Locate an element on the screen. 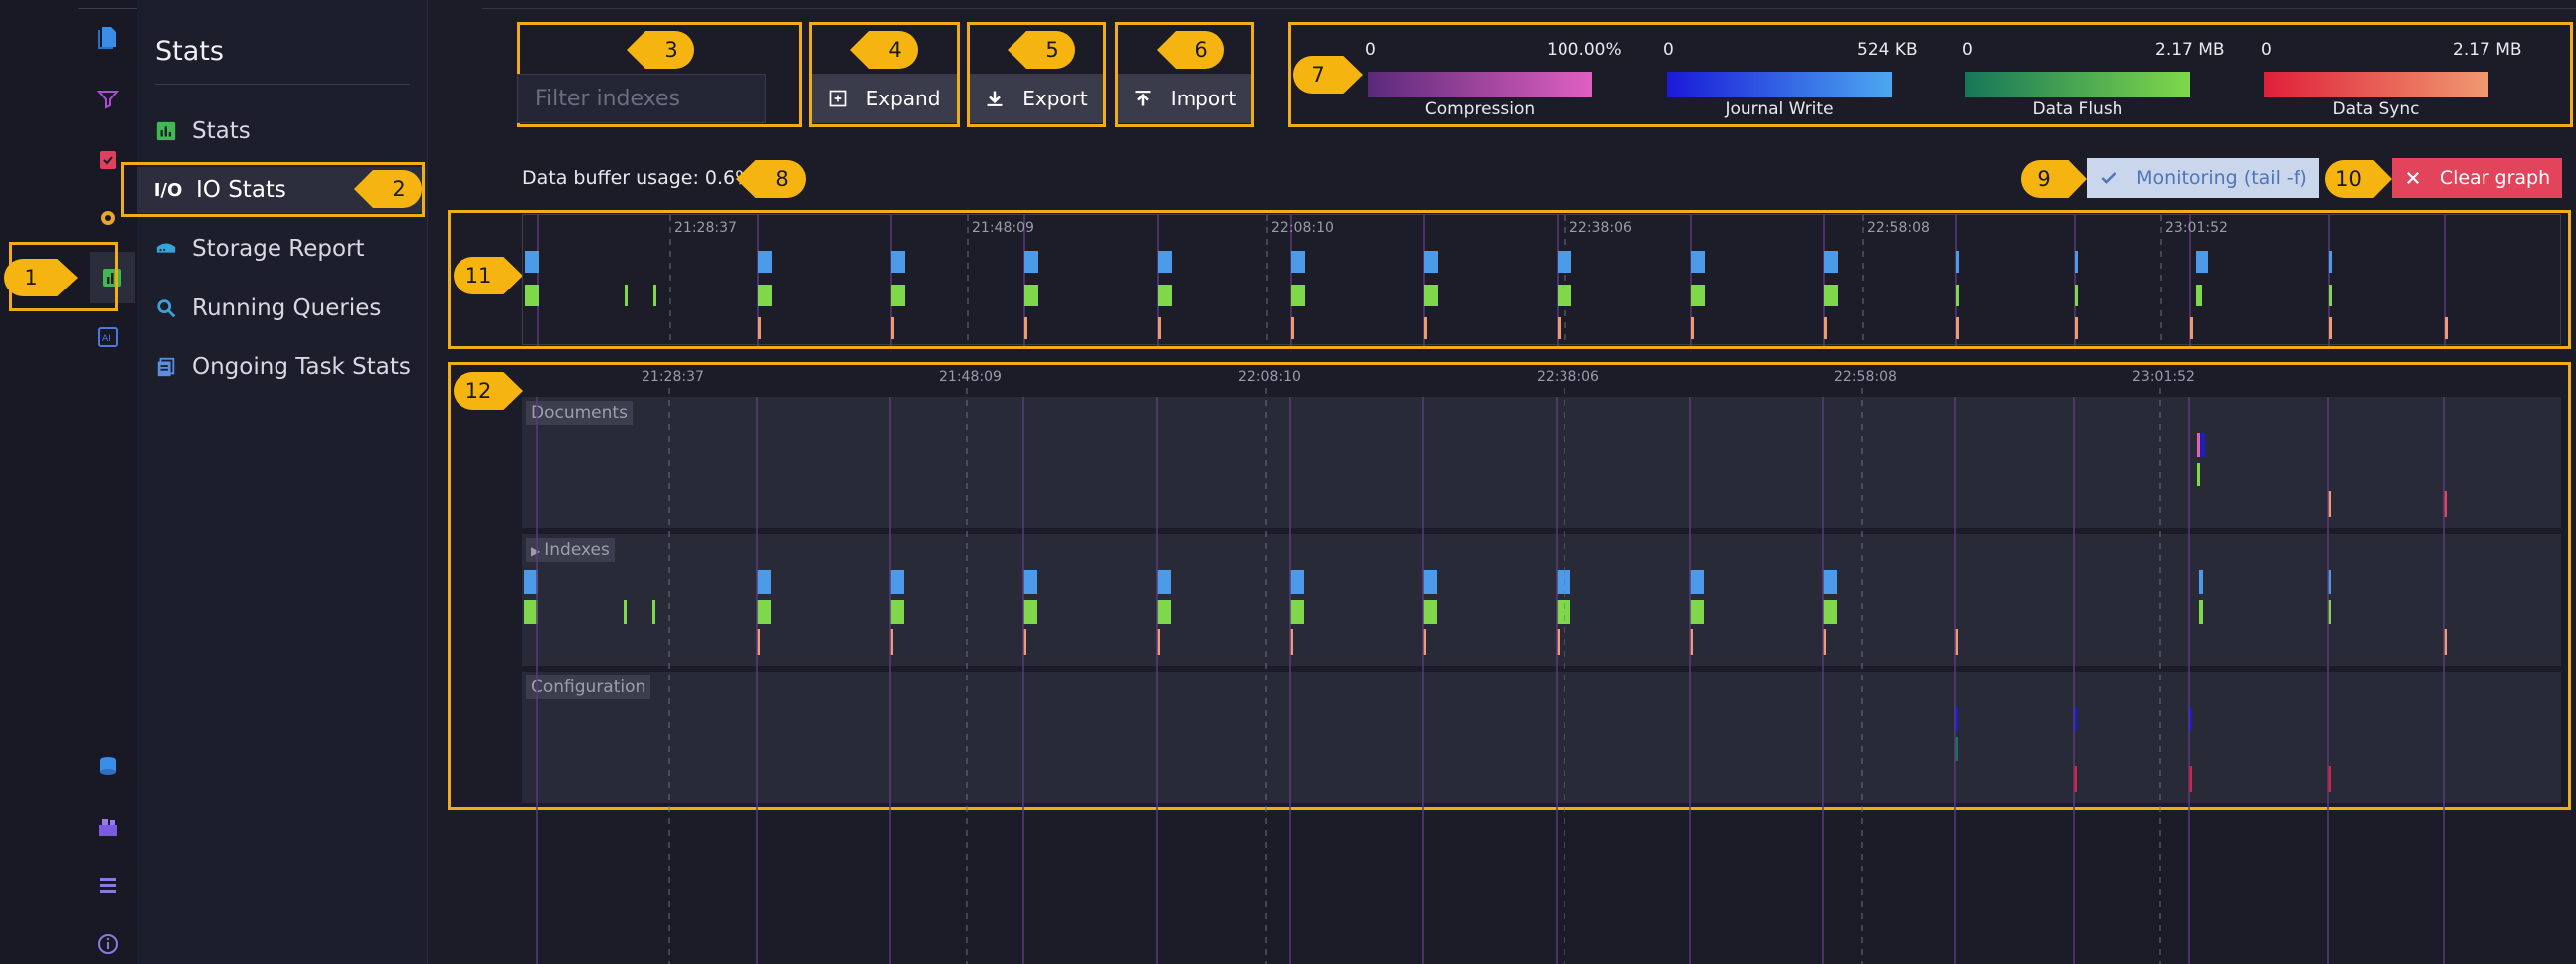 The height and width of the screenshot is (964, 2576). storage-icon is located at coordinates (166, 249).